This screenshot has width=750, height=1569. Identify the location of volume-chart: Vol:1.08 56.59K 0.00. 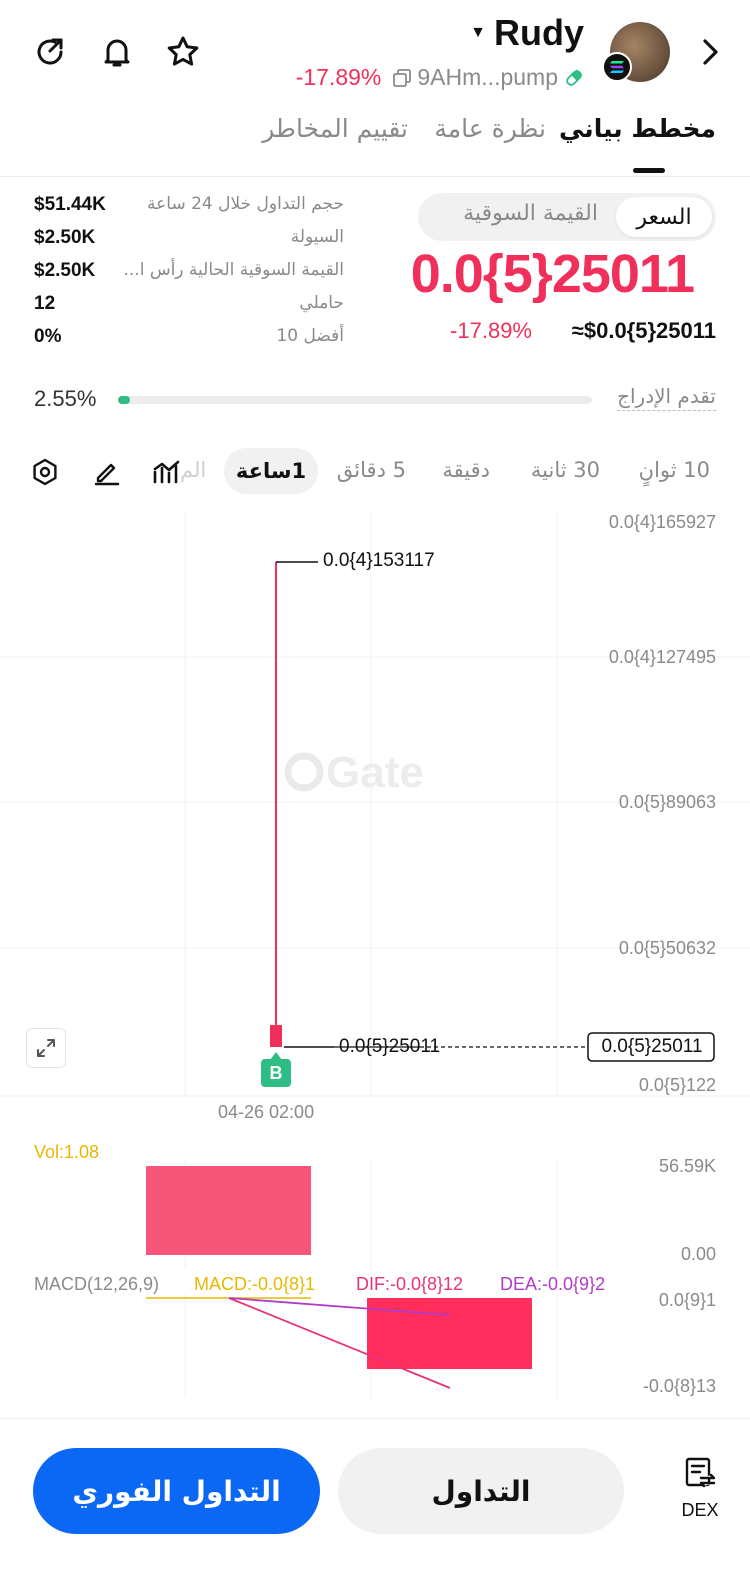
(375, 1202).